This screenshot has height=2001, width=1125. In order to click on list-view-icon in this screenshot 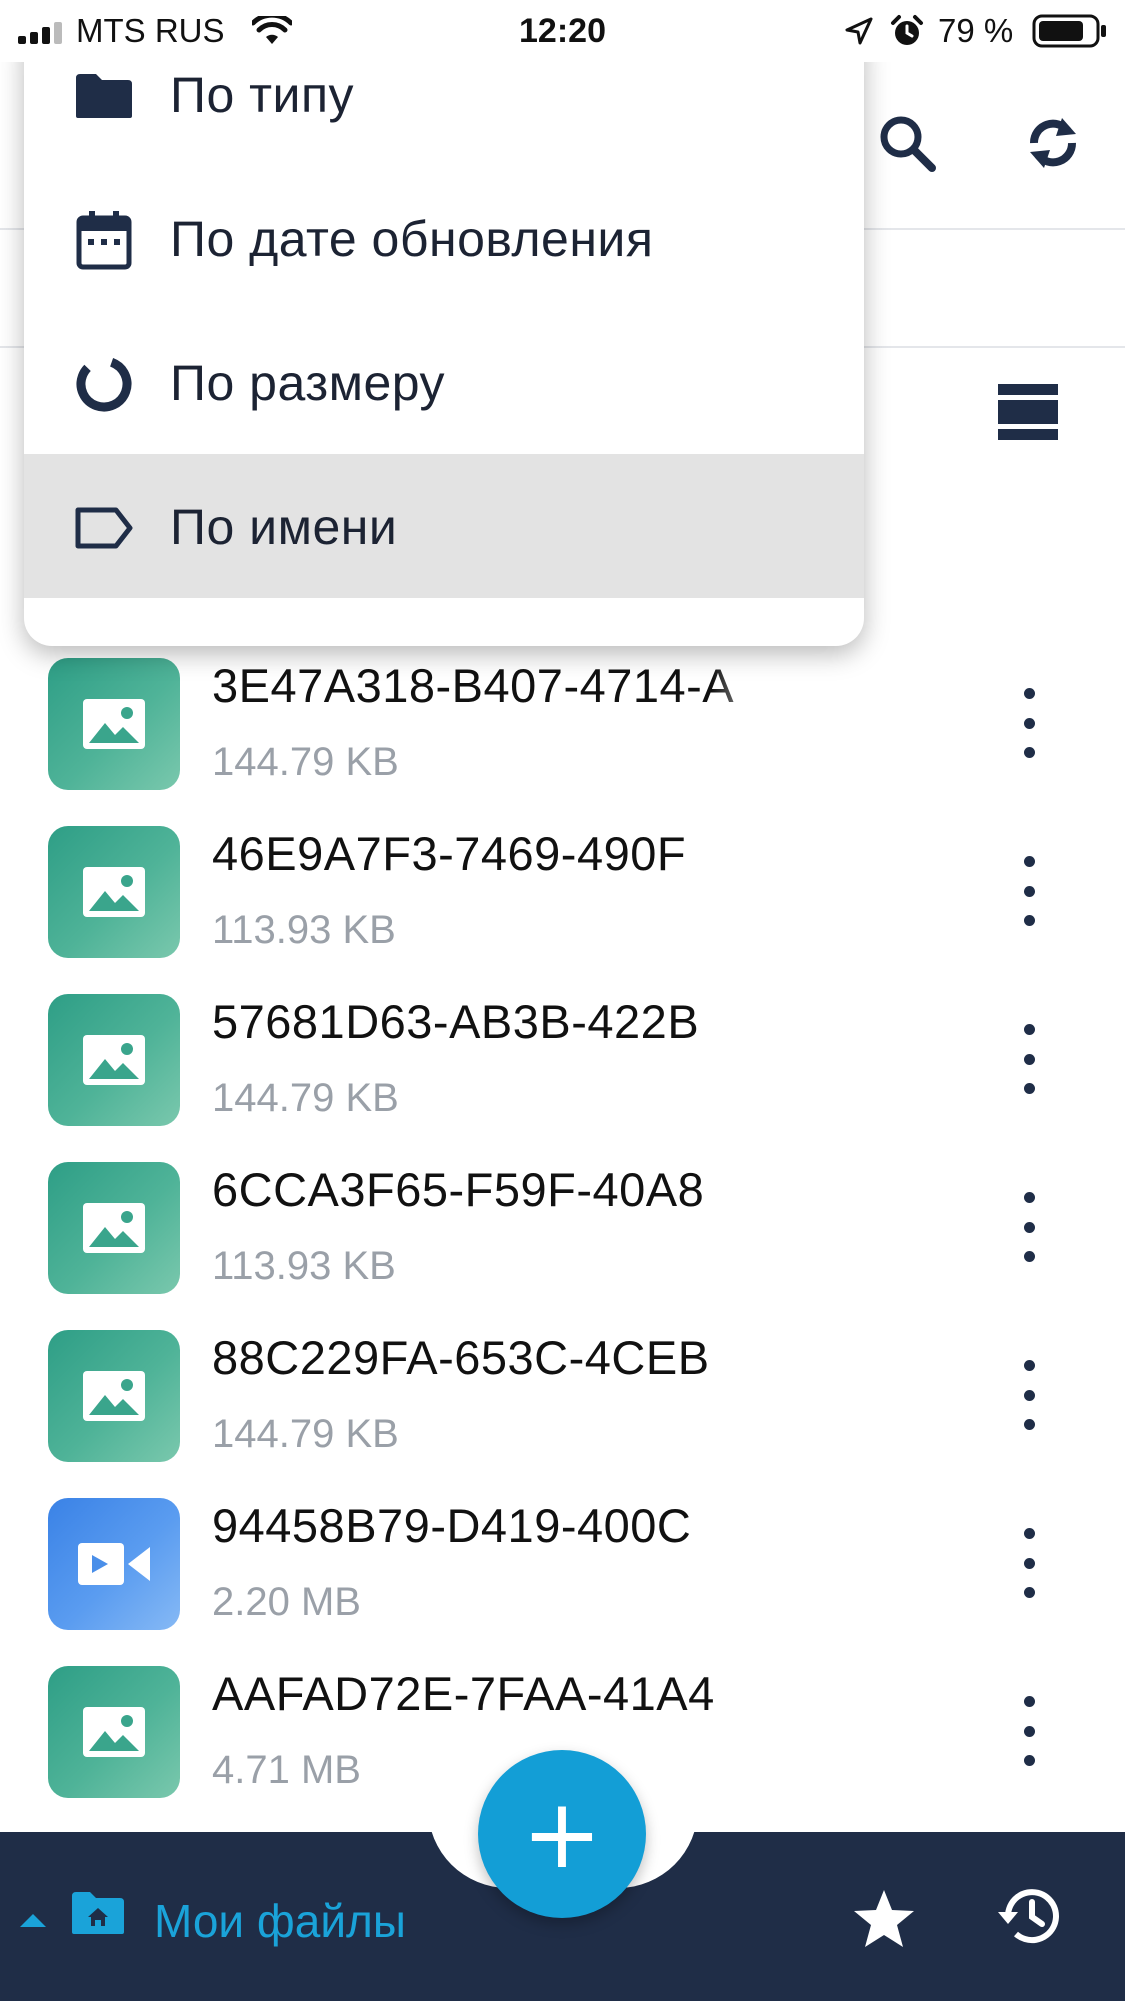, I will do `click(1028, 412)`.